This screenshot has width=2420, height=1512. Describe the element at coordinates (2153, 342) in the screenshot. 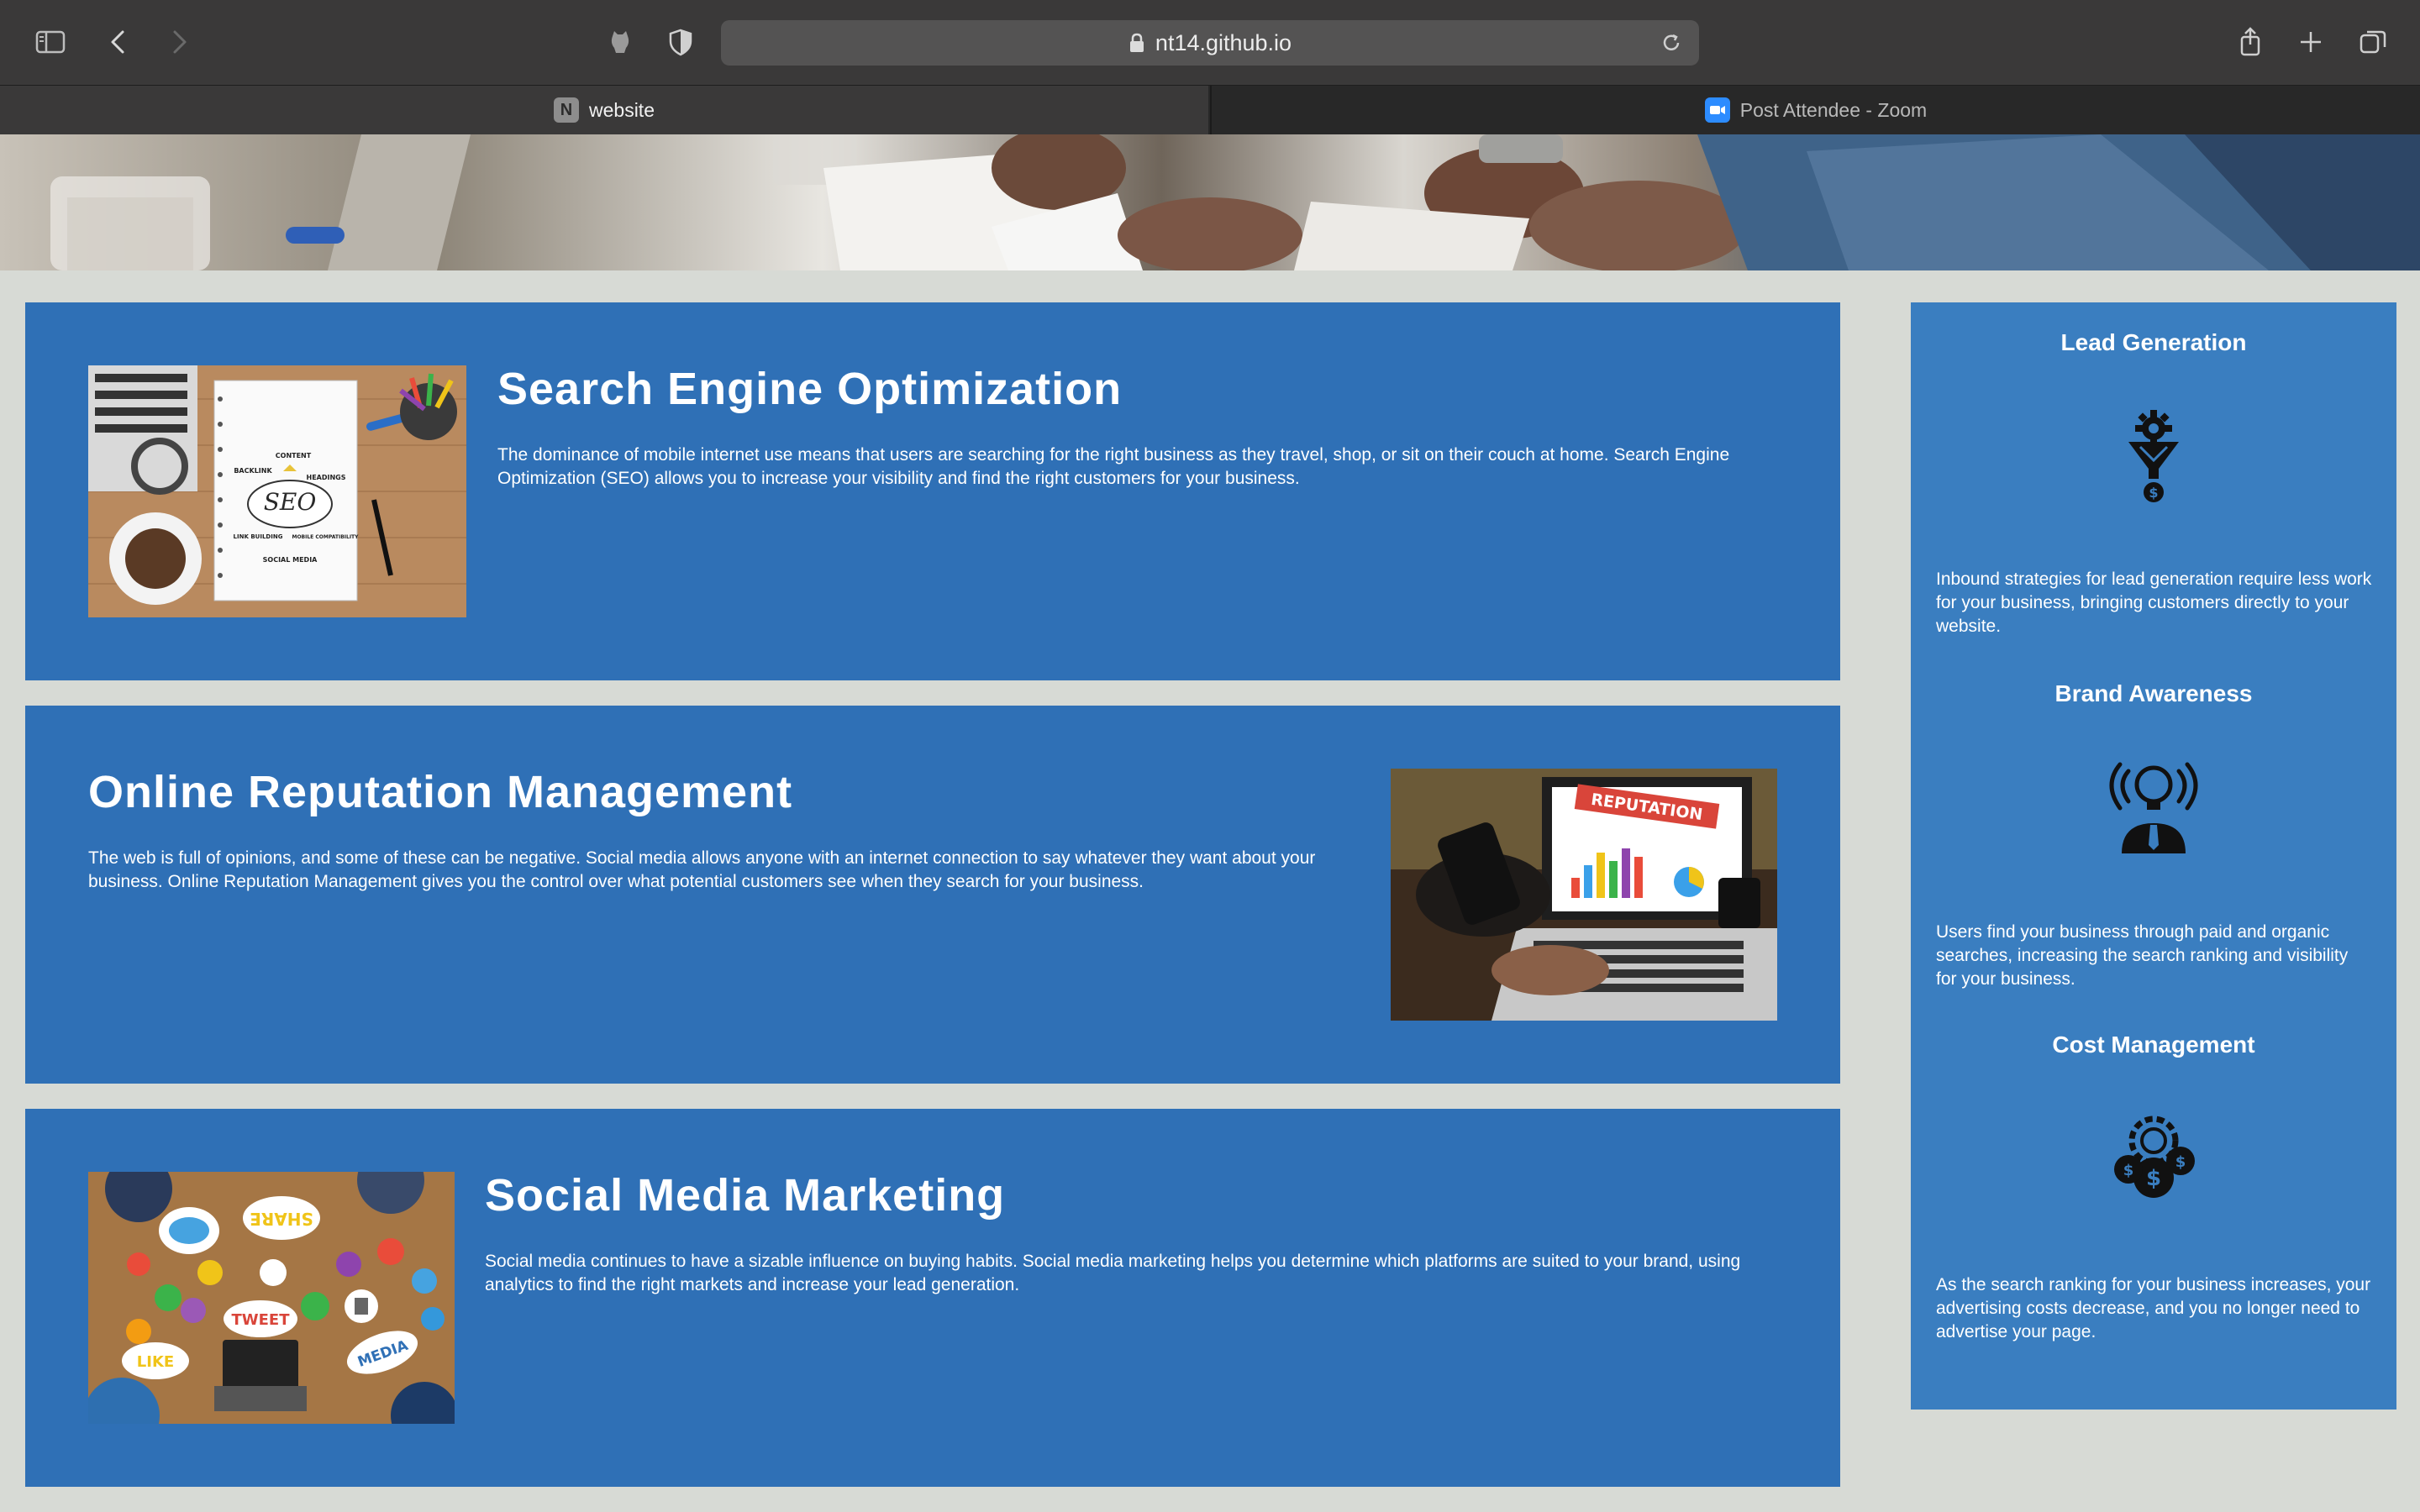

I see `benefit-title: Lead Generation` at that location.